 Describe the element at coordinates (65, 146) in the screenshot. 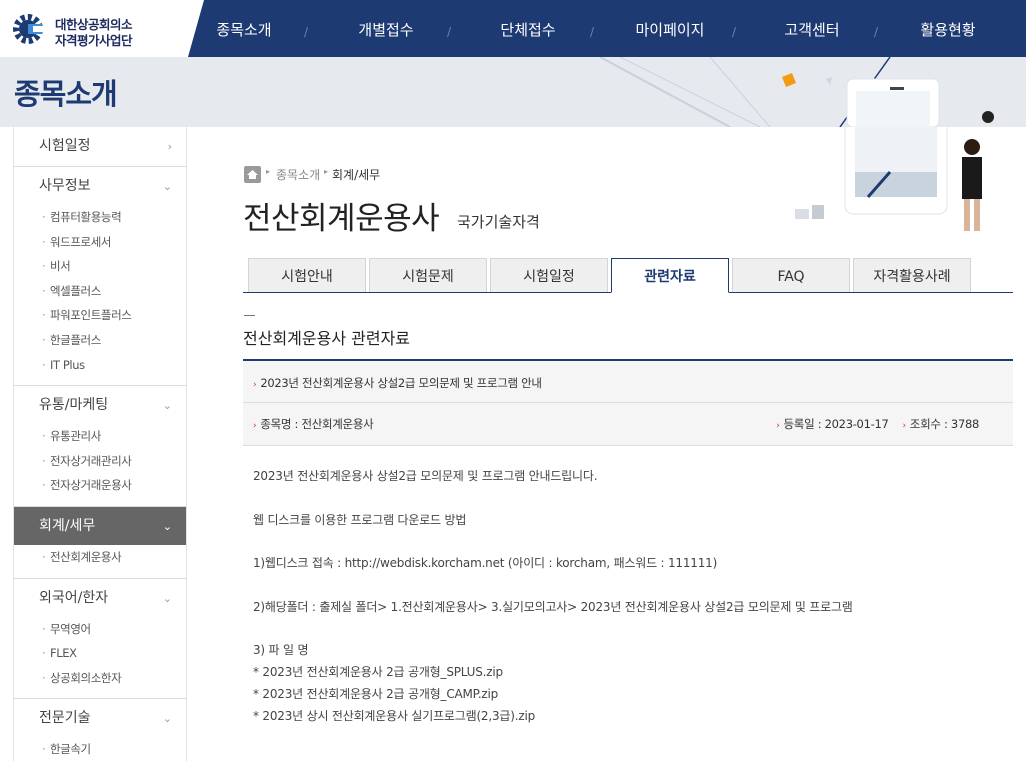

I see `sidebar-item-label: 시험일정` at that location.